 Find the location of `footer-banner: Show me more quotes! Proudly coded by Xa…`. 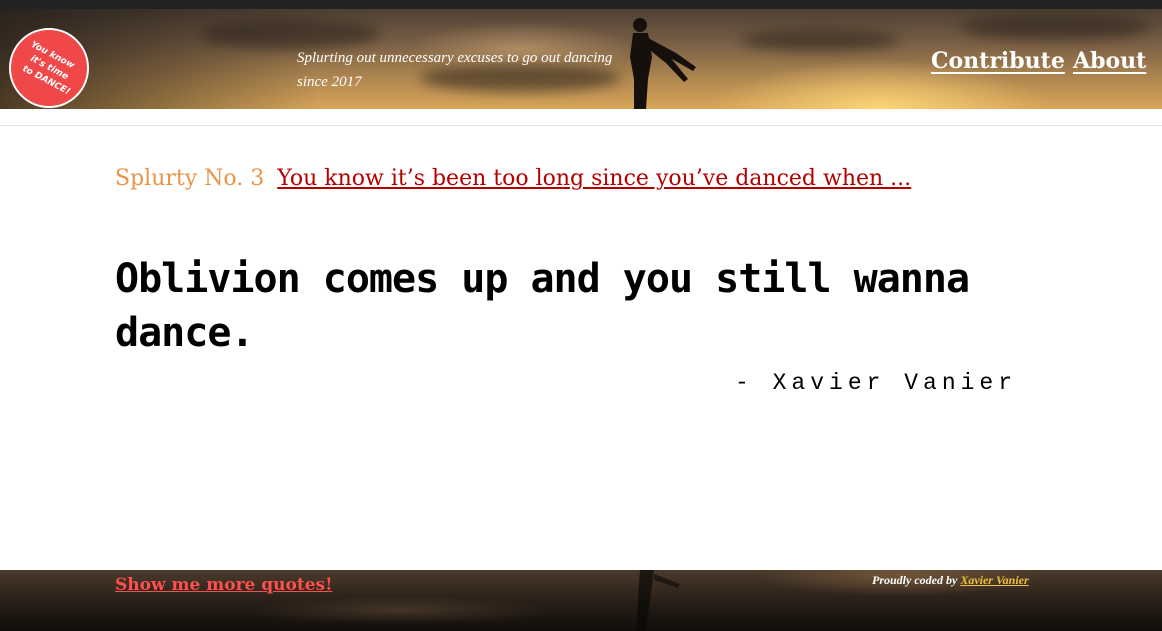

footer-banner: Show me more quotes! Proudly coded by Xa… is located at coordinates (581, 600).